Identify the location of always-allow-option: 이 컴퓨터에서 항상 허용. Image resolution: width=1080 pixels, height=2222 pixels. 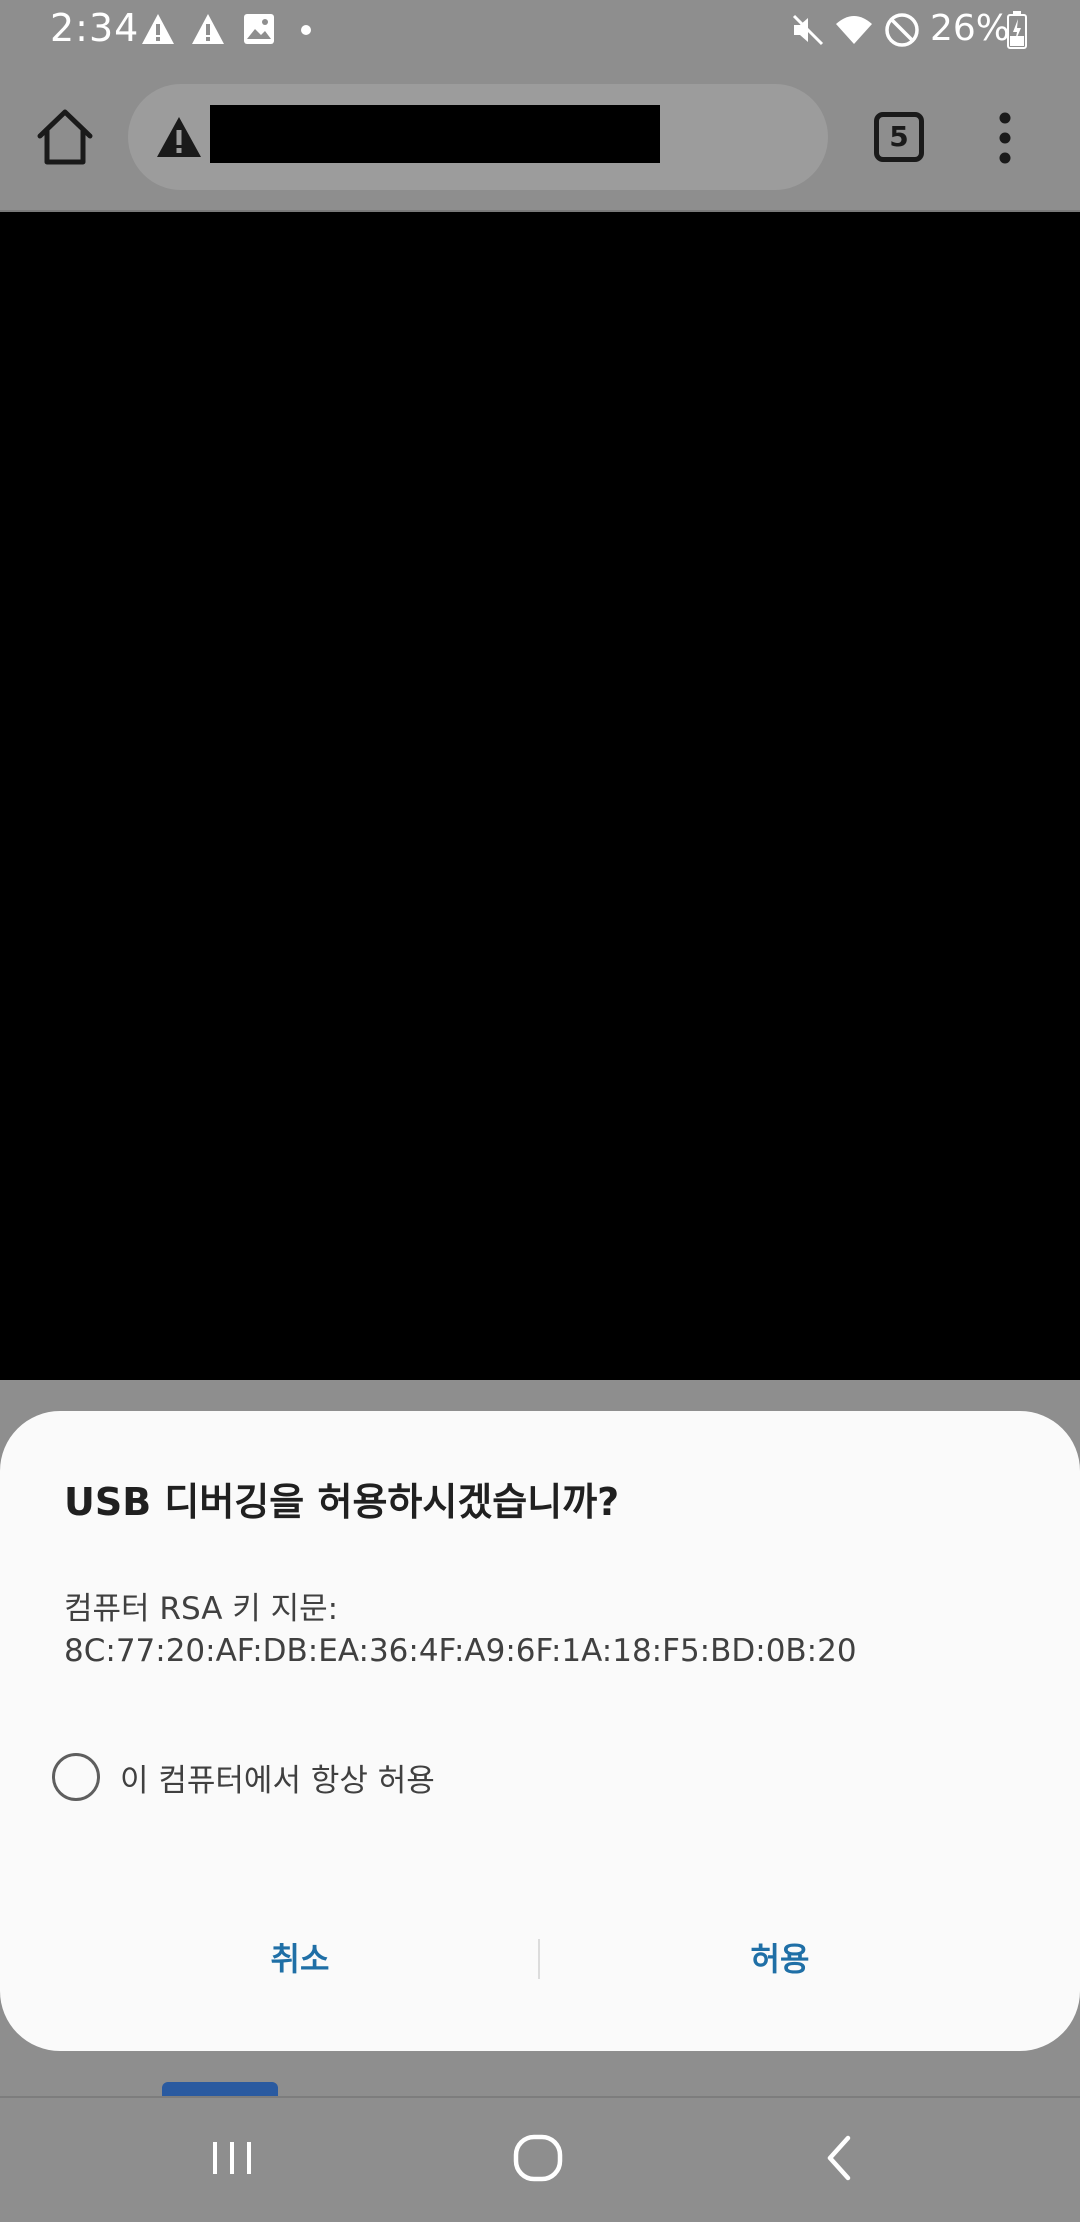
(243, 1777).